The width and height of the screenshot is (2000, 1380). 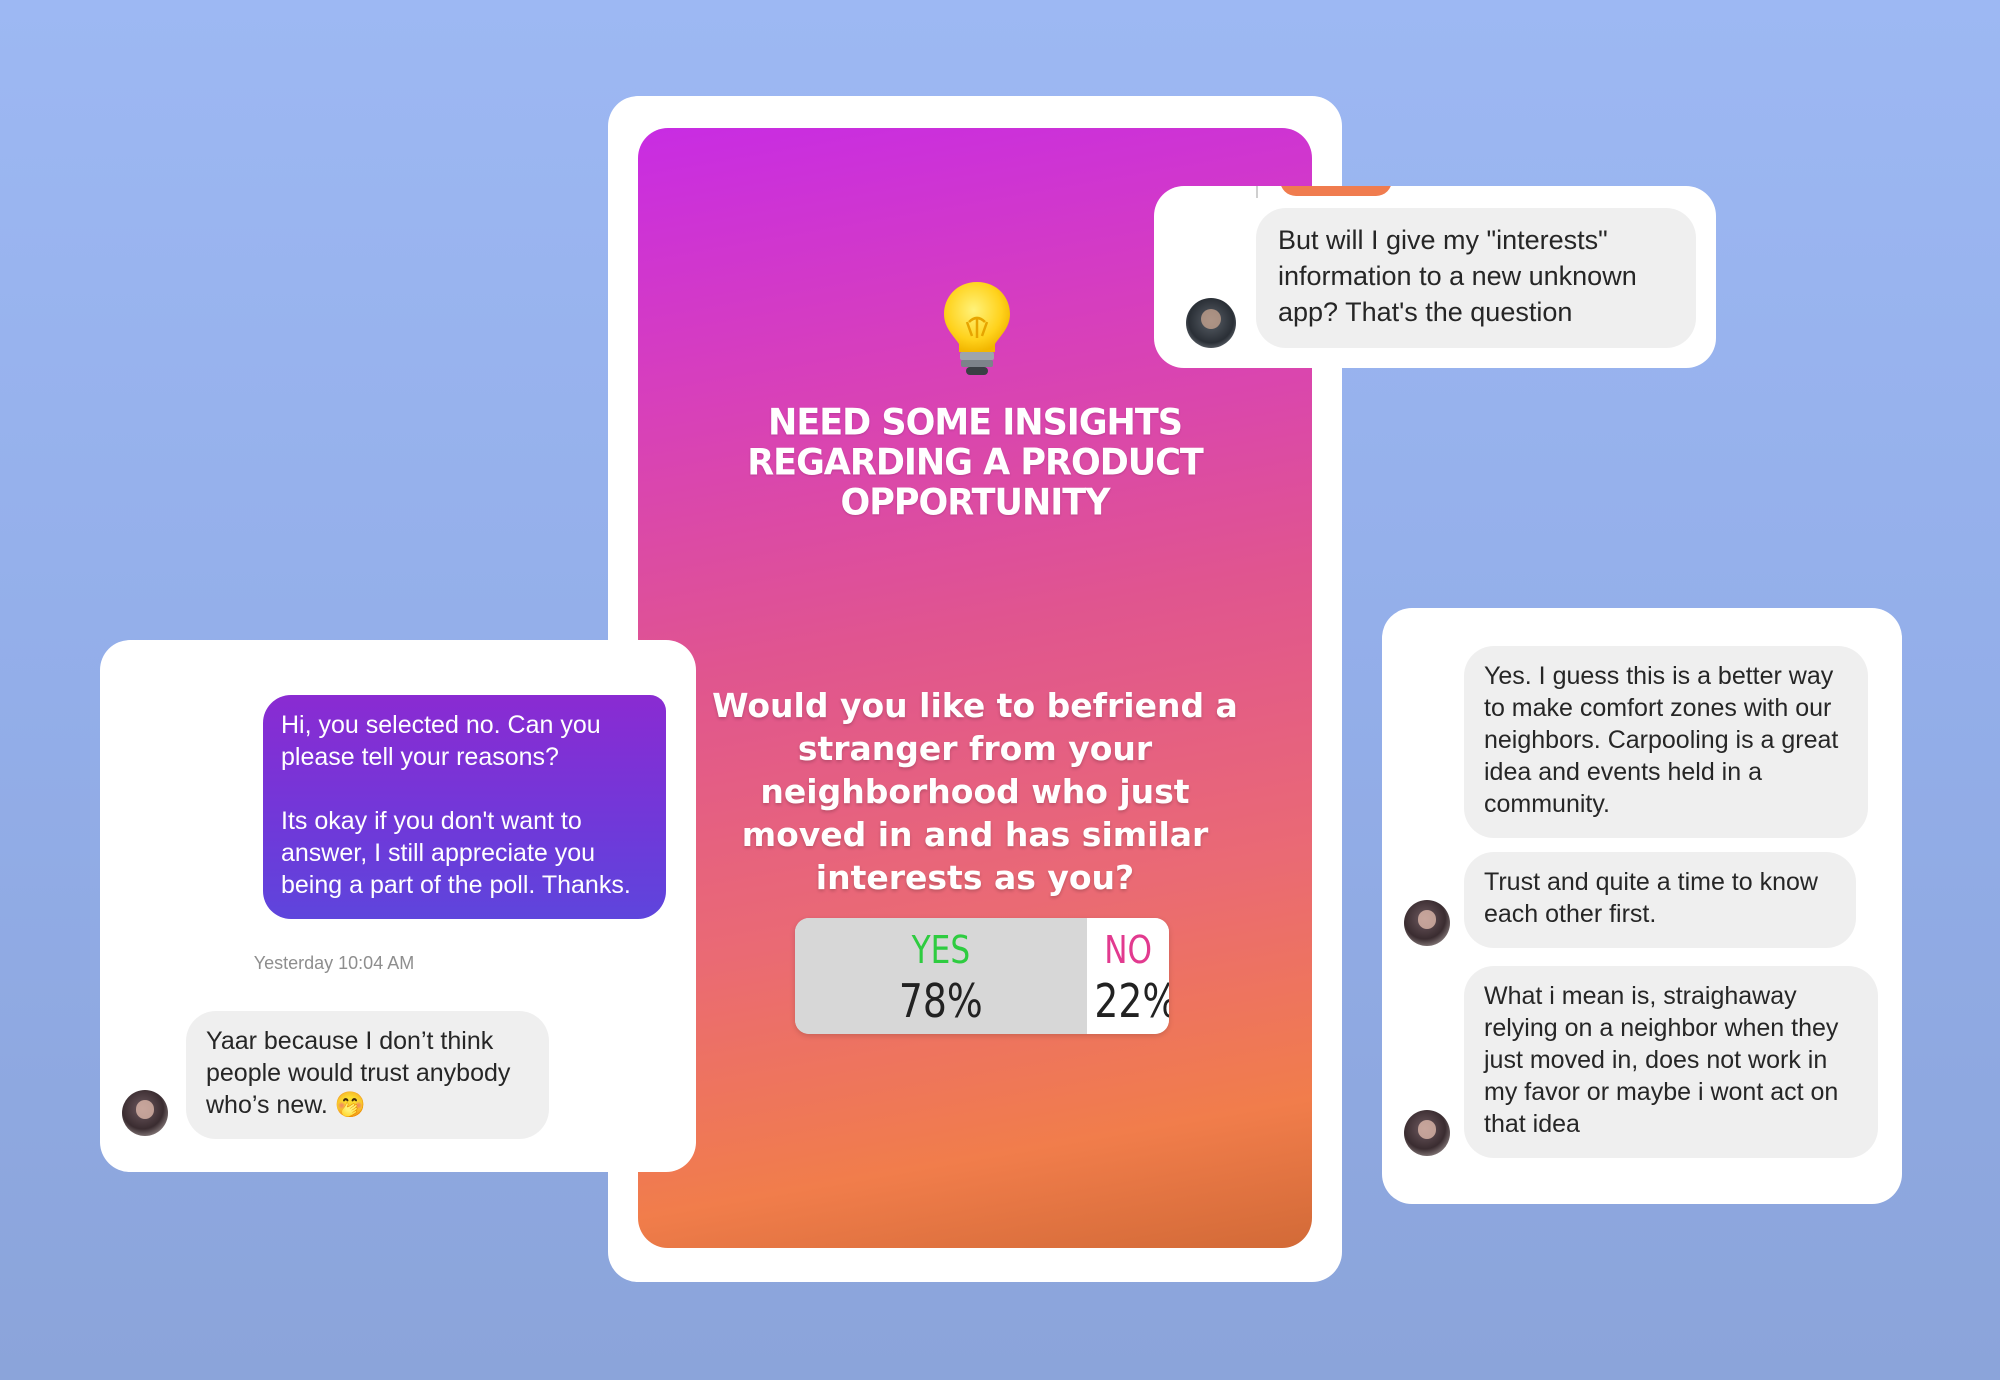 I want to click on poll-yes-percent: 78%, so click(x=940, y=1001).